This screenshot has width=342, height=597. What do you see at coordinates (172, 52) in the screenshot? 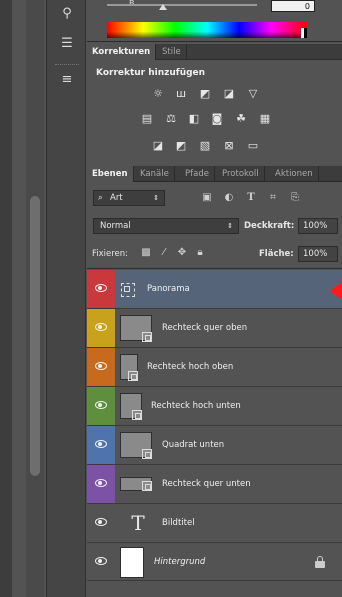
I see `tab-stile: Stile` at bounding box center [172, 52].